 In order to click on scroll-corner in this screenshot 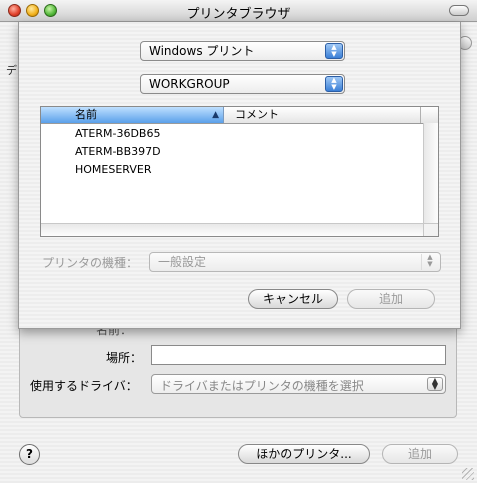, I will do `click(430, 229)`.